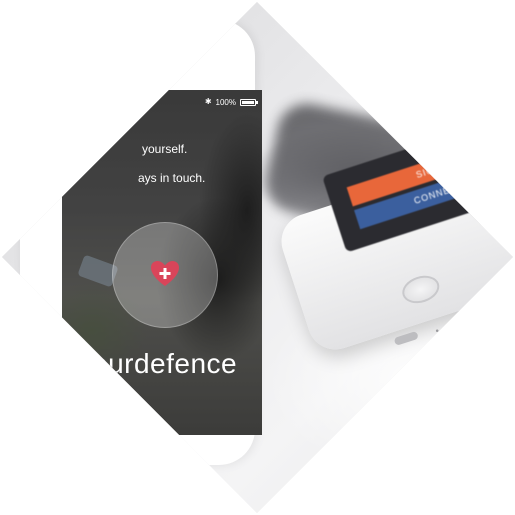 The height and width of the screenshot is (515, 515). What do you see at coordinates (165, 363) in the screenshot?
I see `brand-wordmark: ourdefence` at bounding box center [165, 363].